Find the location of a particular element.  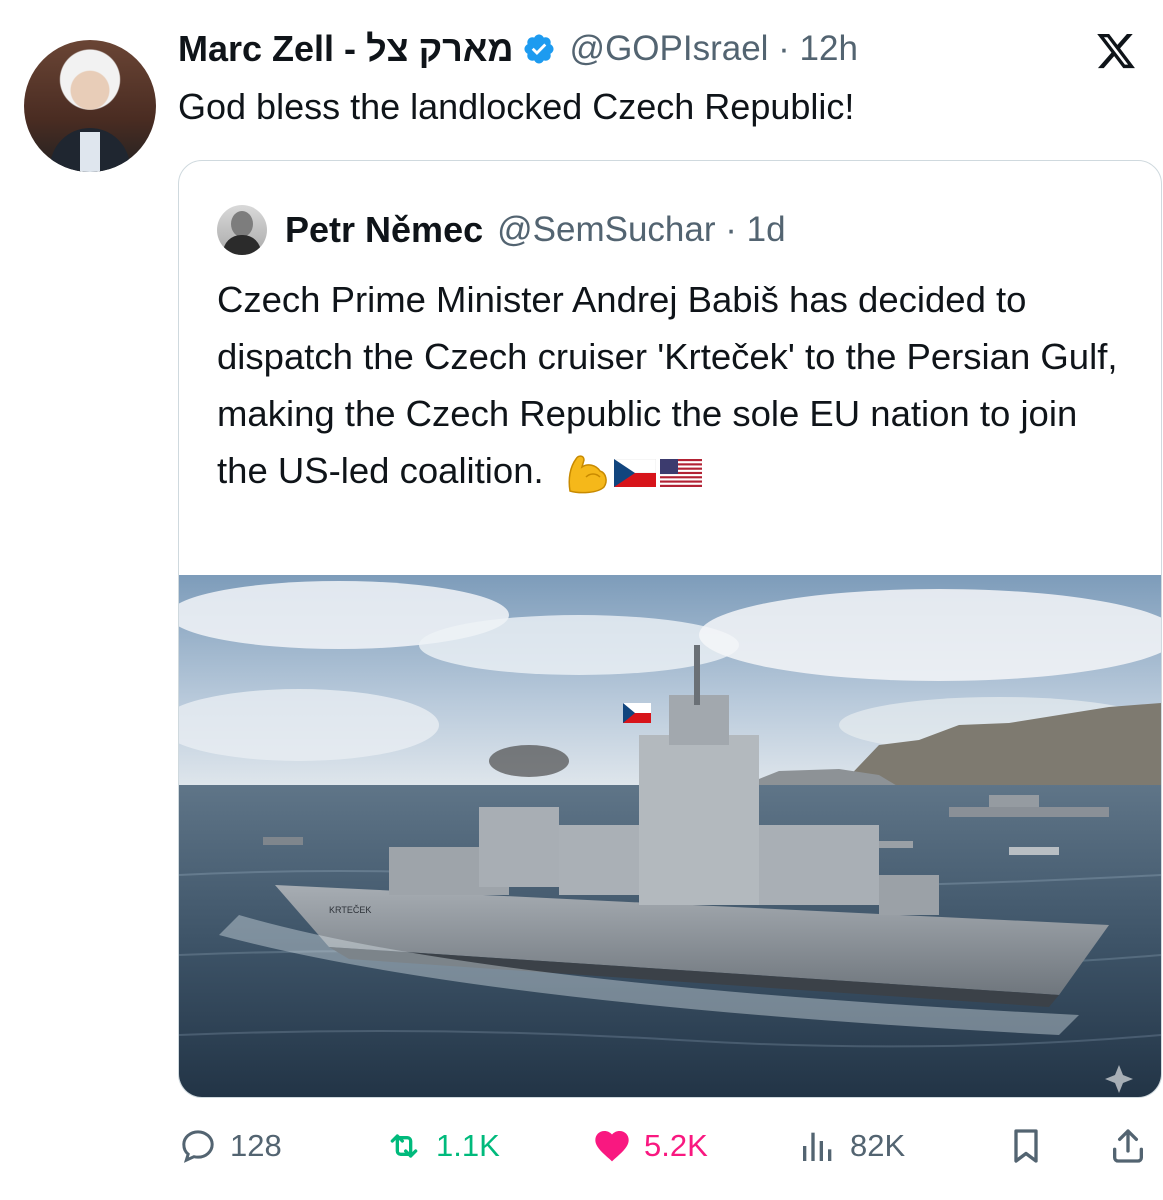

reply-count: 128 is located at coordinates (256, 1145).